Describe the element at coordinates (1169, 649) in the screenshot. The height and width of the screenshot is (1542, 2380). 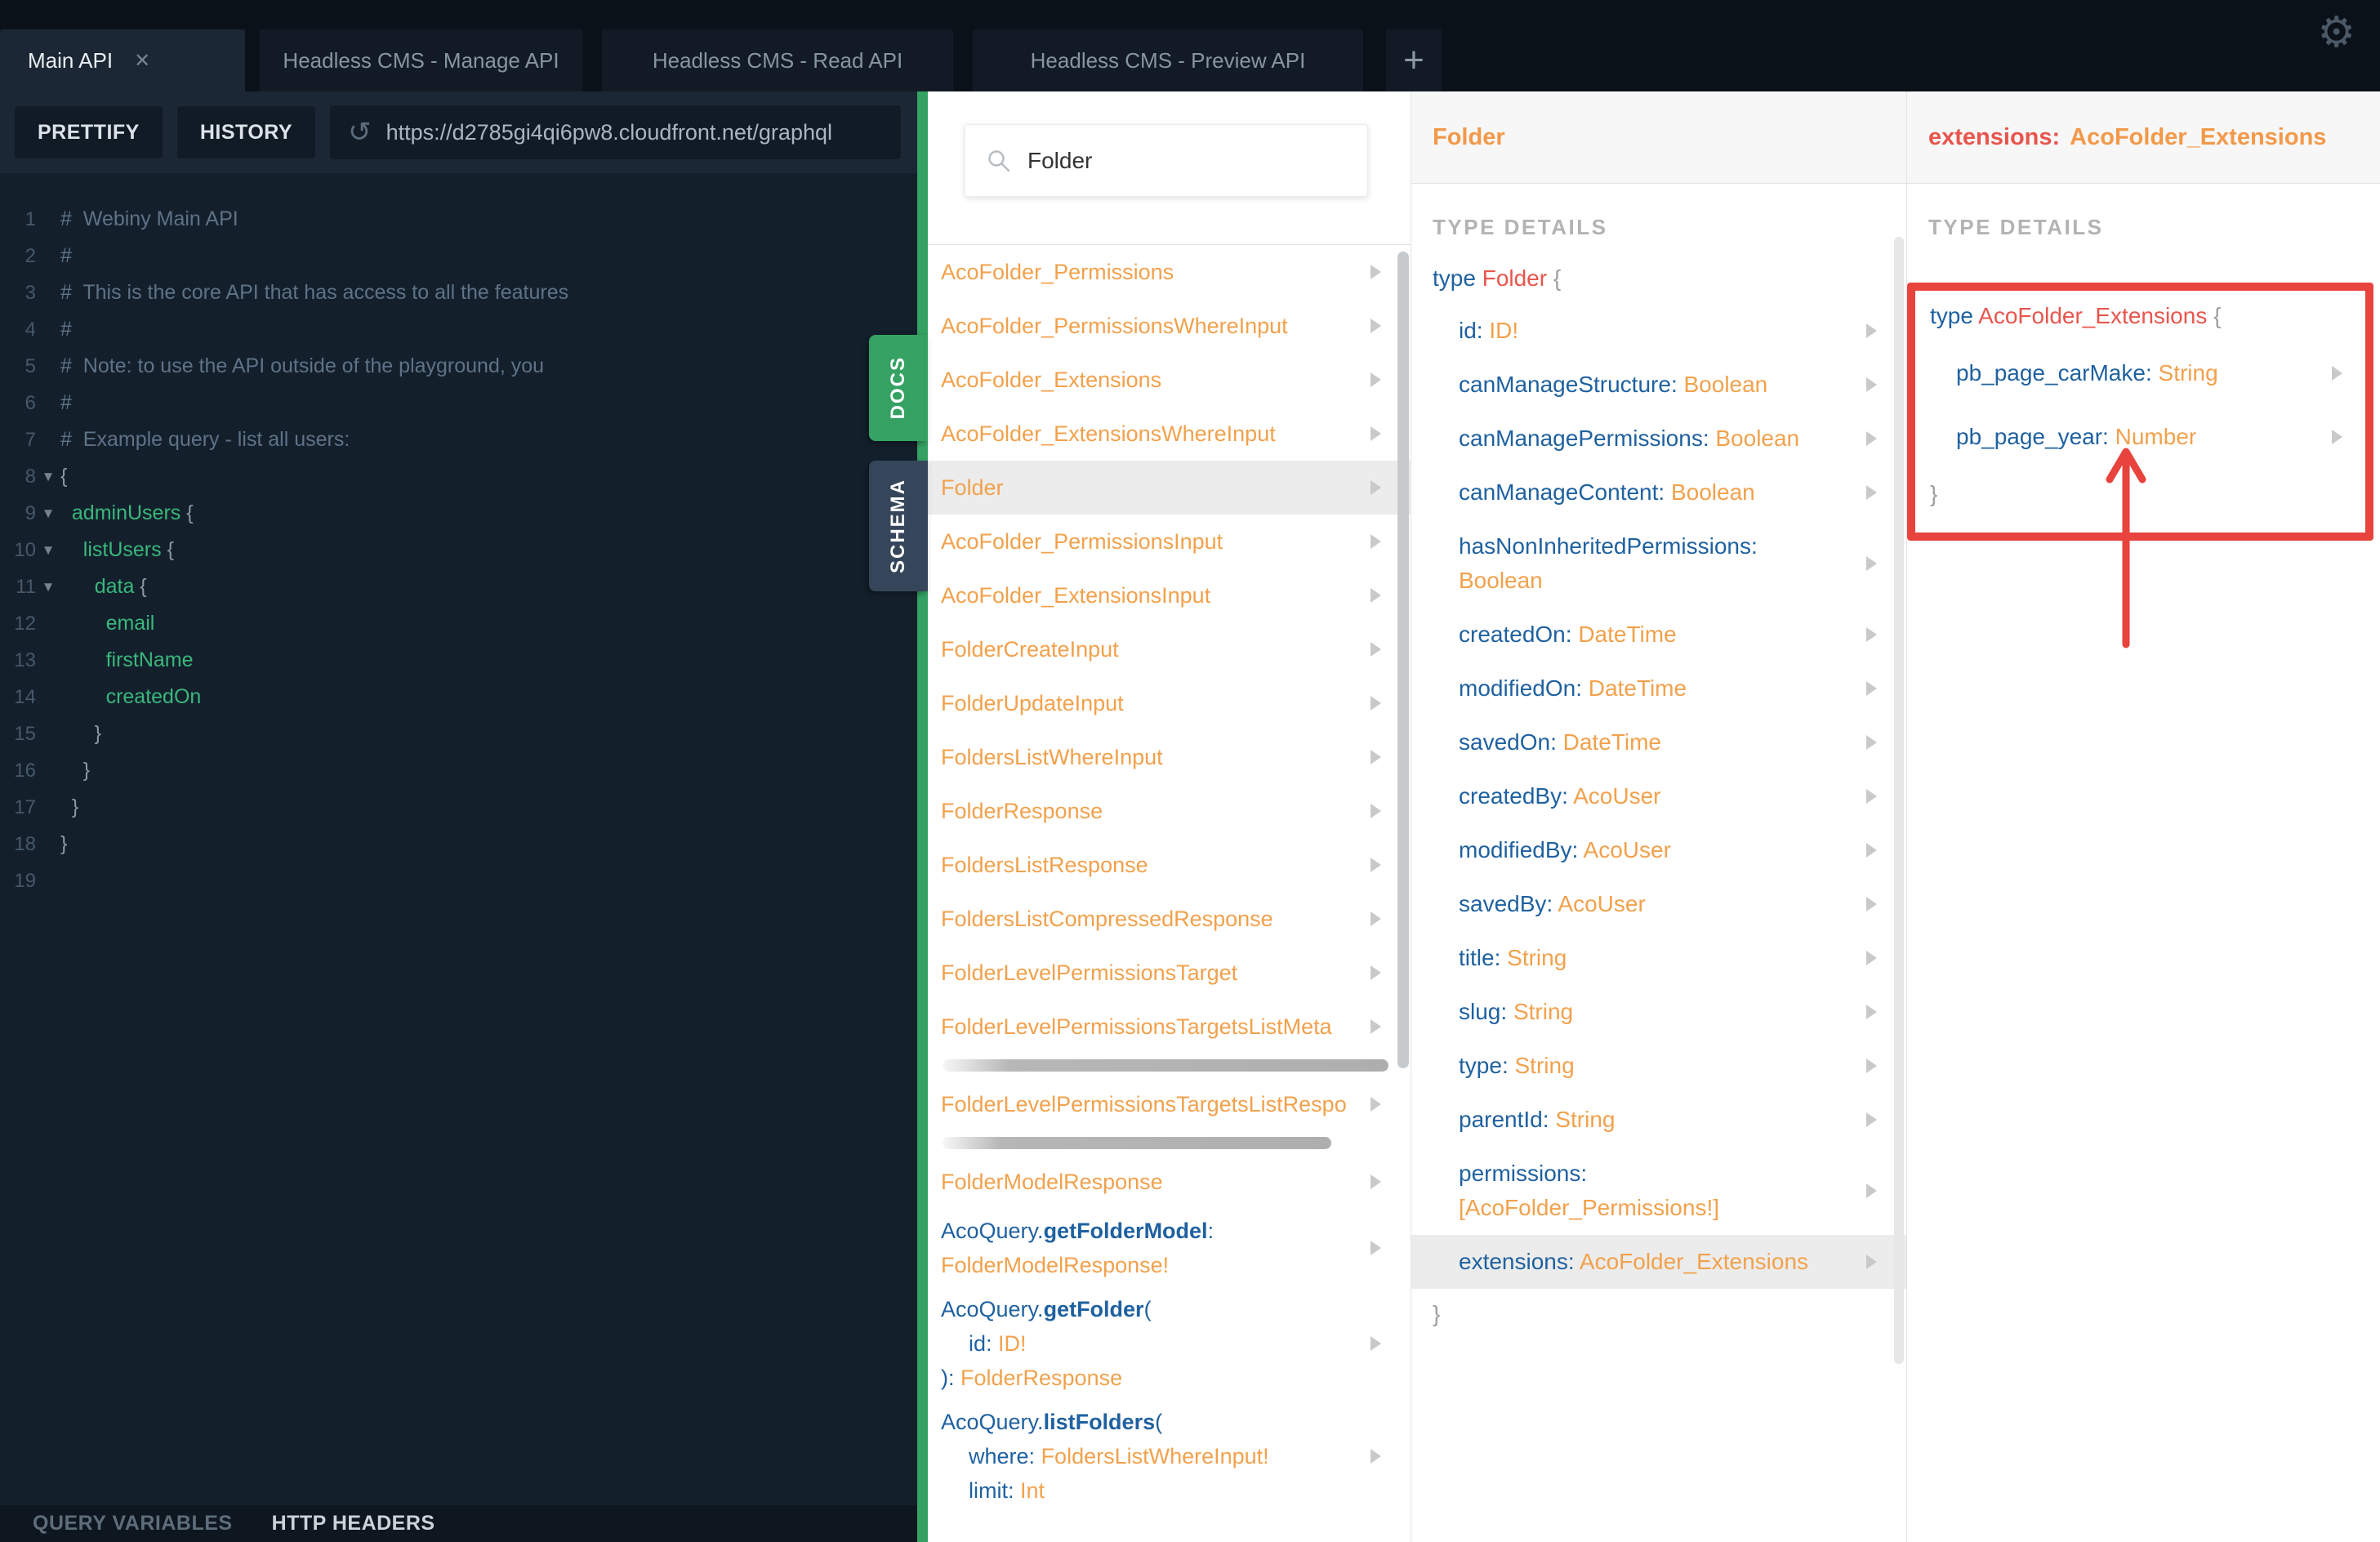
I see `type-list-item: FolderCreateInput` at that location.